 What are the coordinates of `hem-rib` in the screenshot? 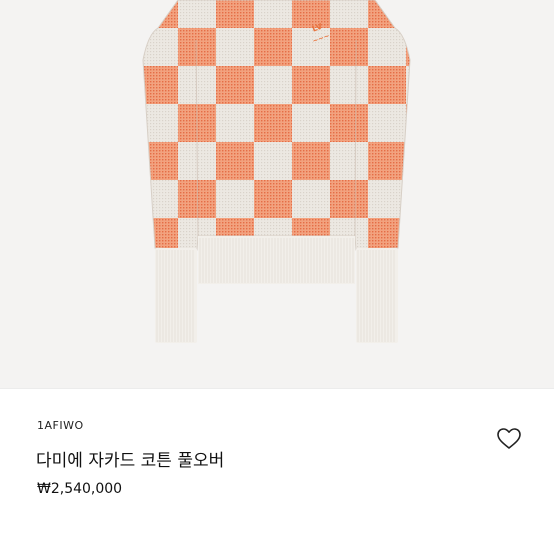 It's located at (276, 260).